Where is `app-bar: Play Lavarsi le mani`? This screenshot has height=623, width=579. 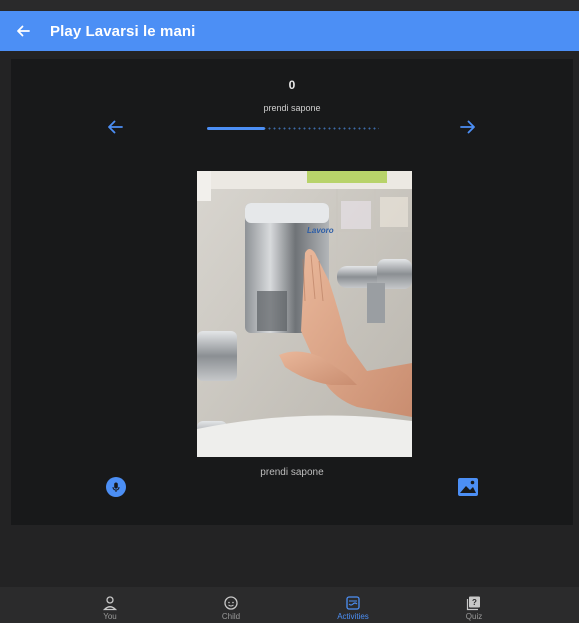
app-bar: Play Lavarsi le mani is located at coordinates (289, 31).